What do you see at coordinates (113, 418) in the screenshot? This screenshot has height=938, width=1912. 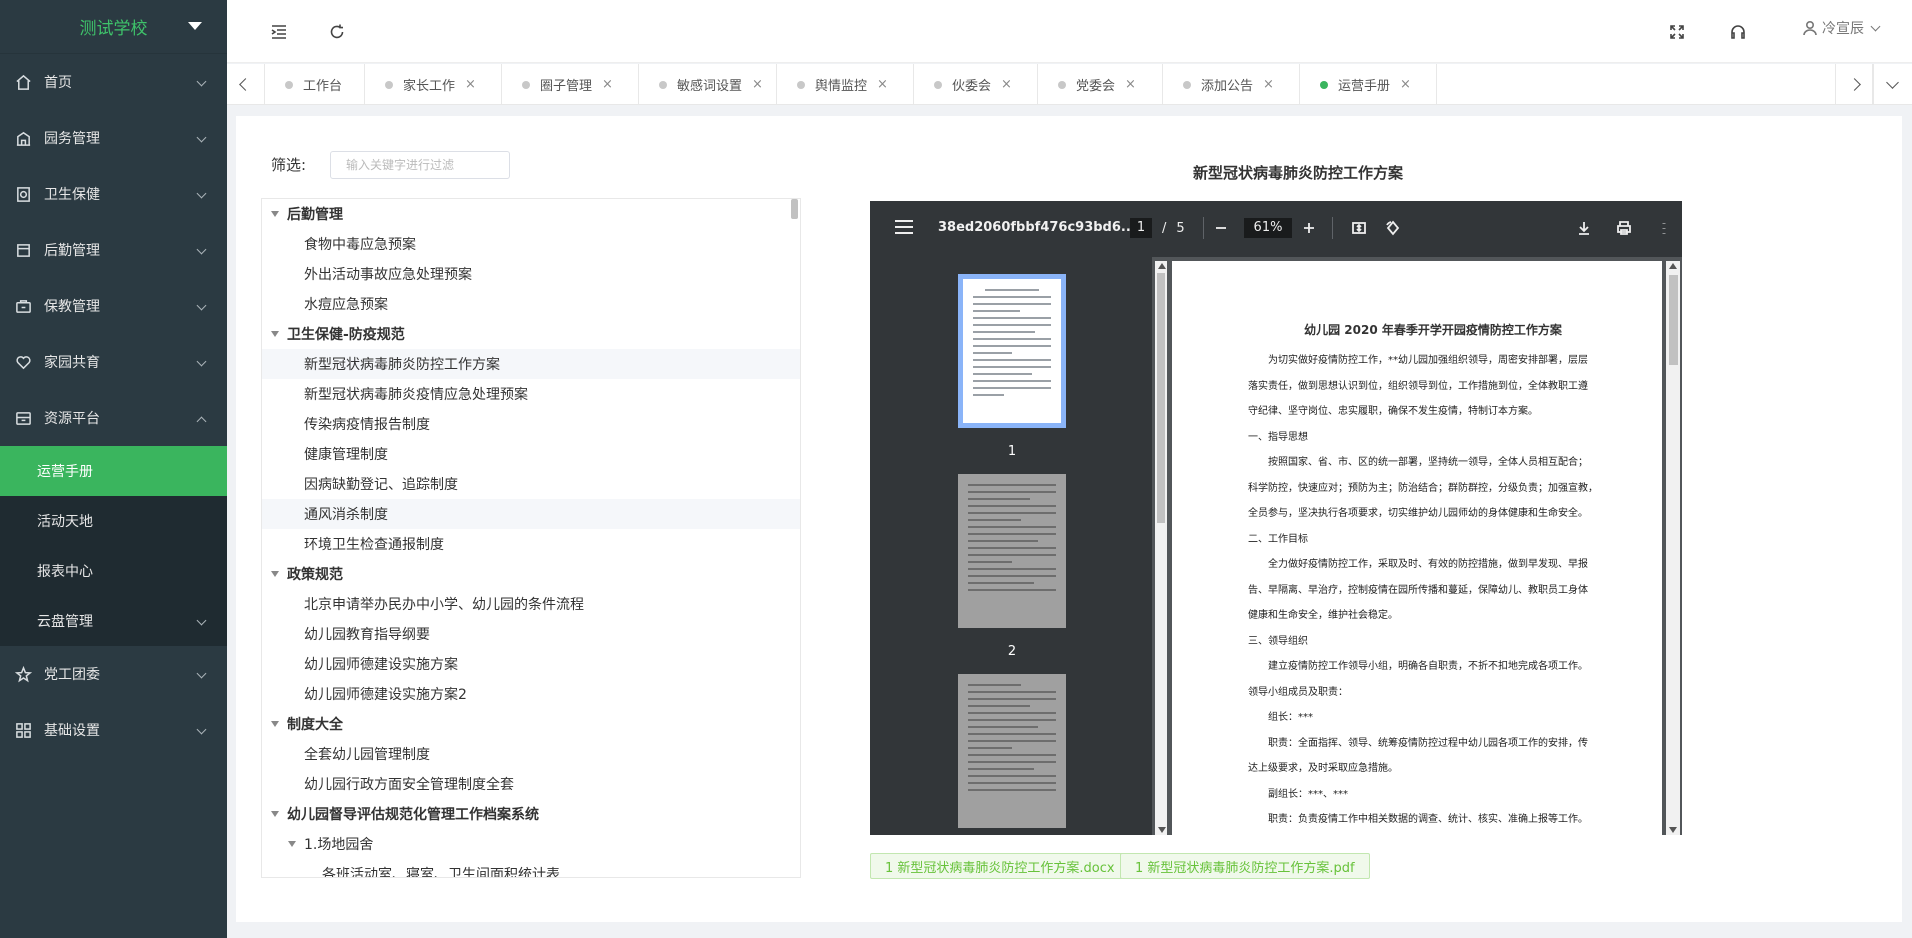 I see `menu-item-resources: 资源平台` at bounding box center [113, 418].